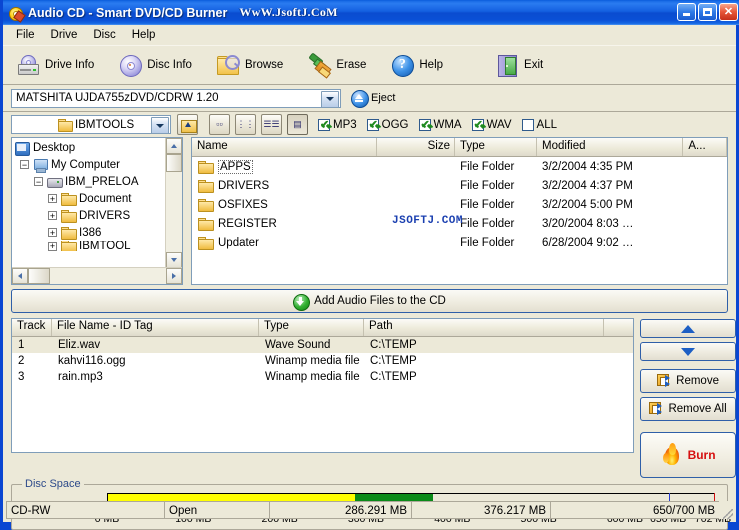 The width and height of the screenshot is (739, 530). I want to click on maximize-button, so click(707, 12).